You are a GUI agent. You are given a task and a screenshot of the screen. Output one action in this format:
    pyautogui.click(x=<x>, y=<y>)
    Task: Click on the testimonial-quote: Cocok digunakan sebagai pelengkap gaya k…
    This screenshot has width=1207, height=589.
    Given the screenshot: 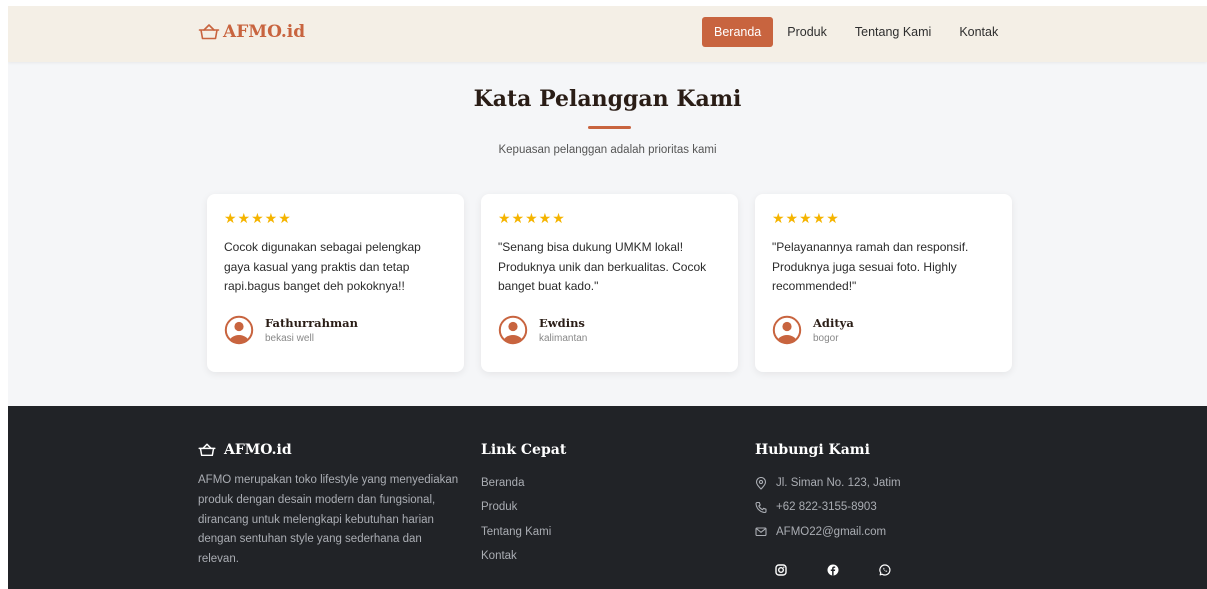 What is the action you would take?
    pyautogui.click(x=322, y=266)
    